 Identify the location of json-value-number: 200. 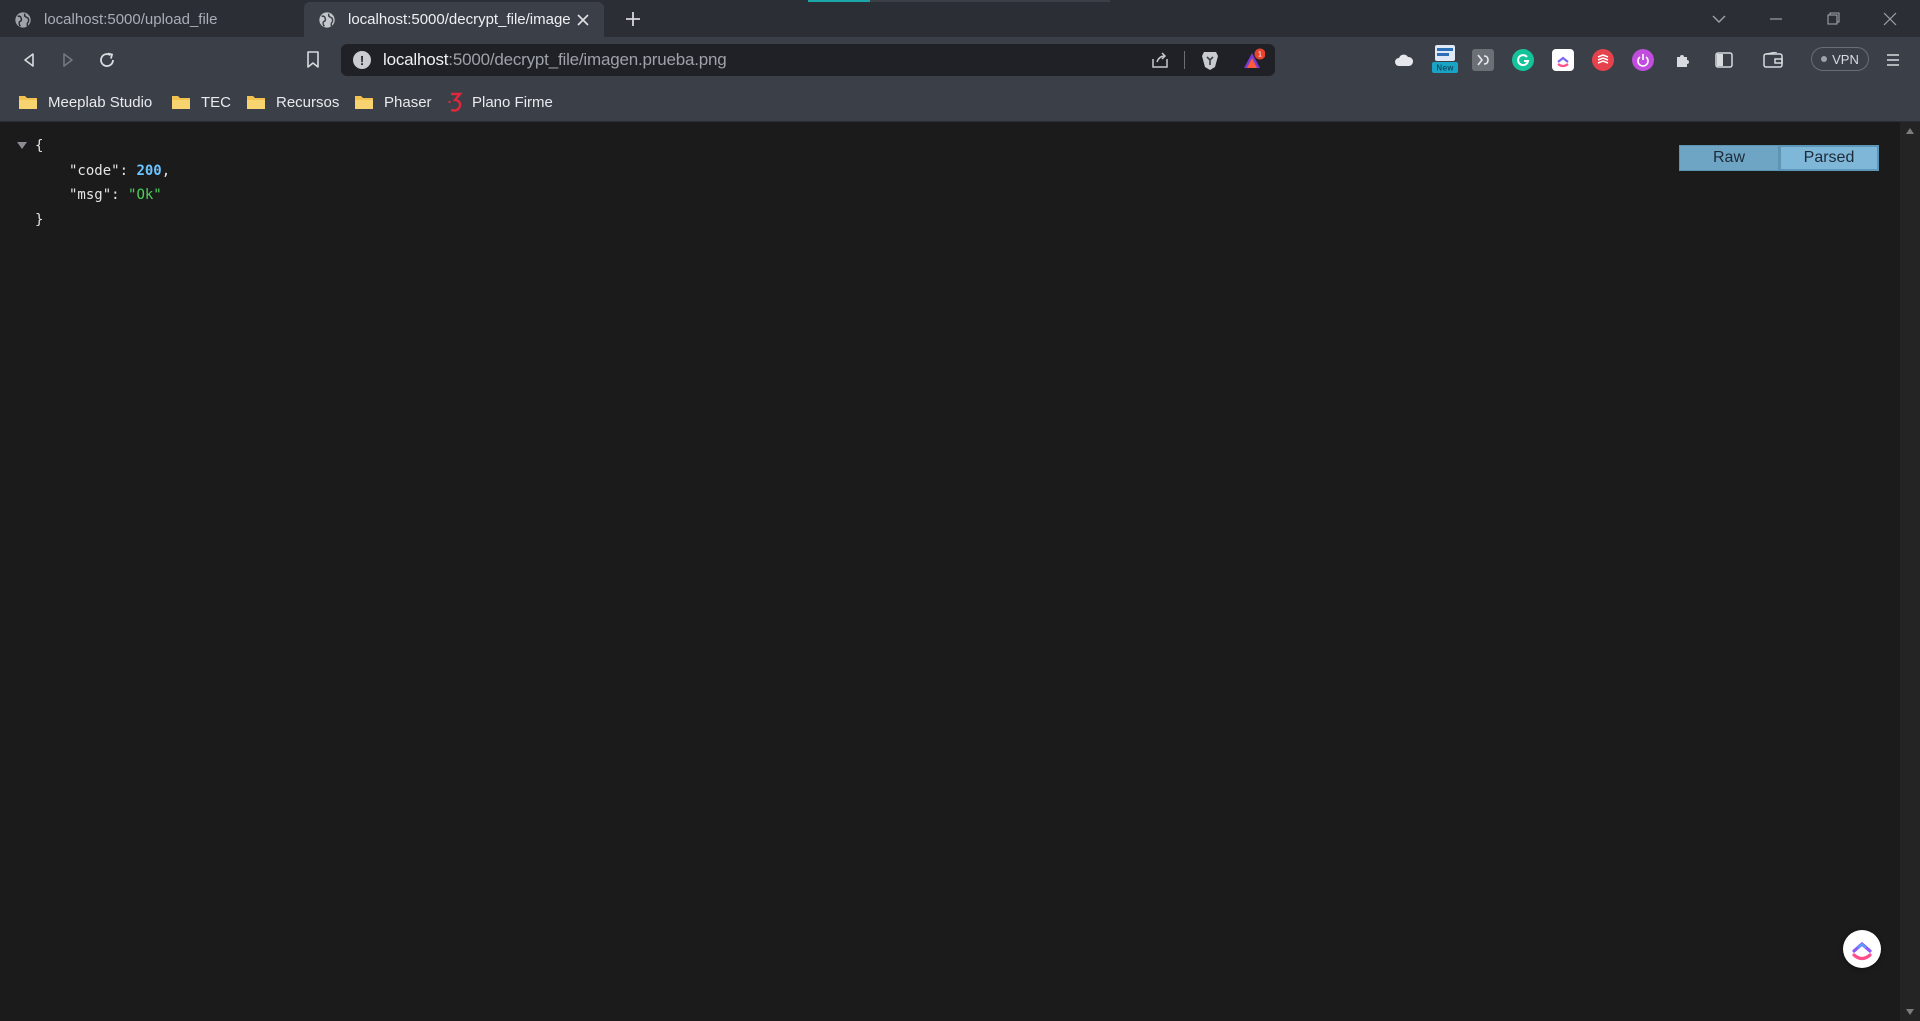
(149, 170).